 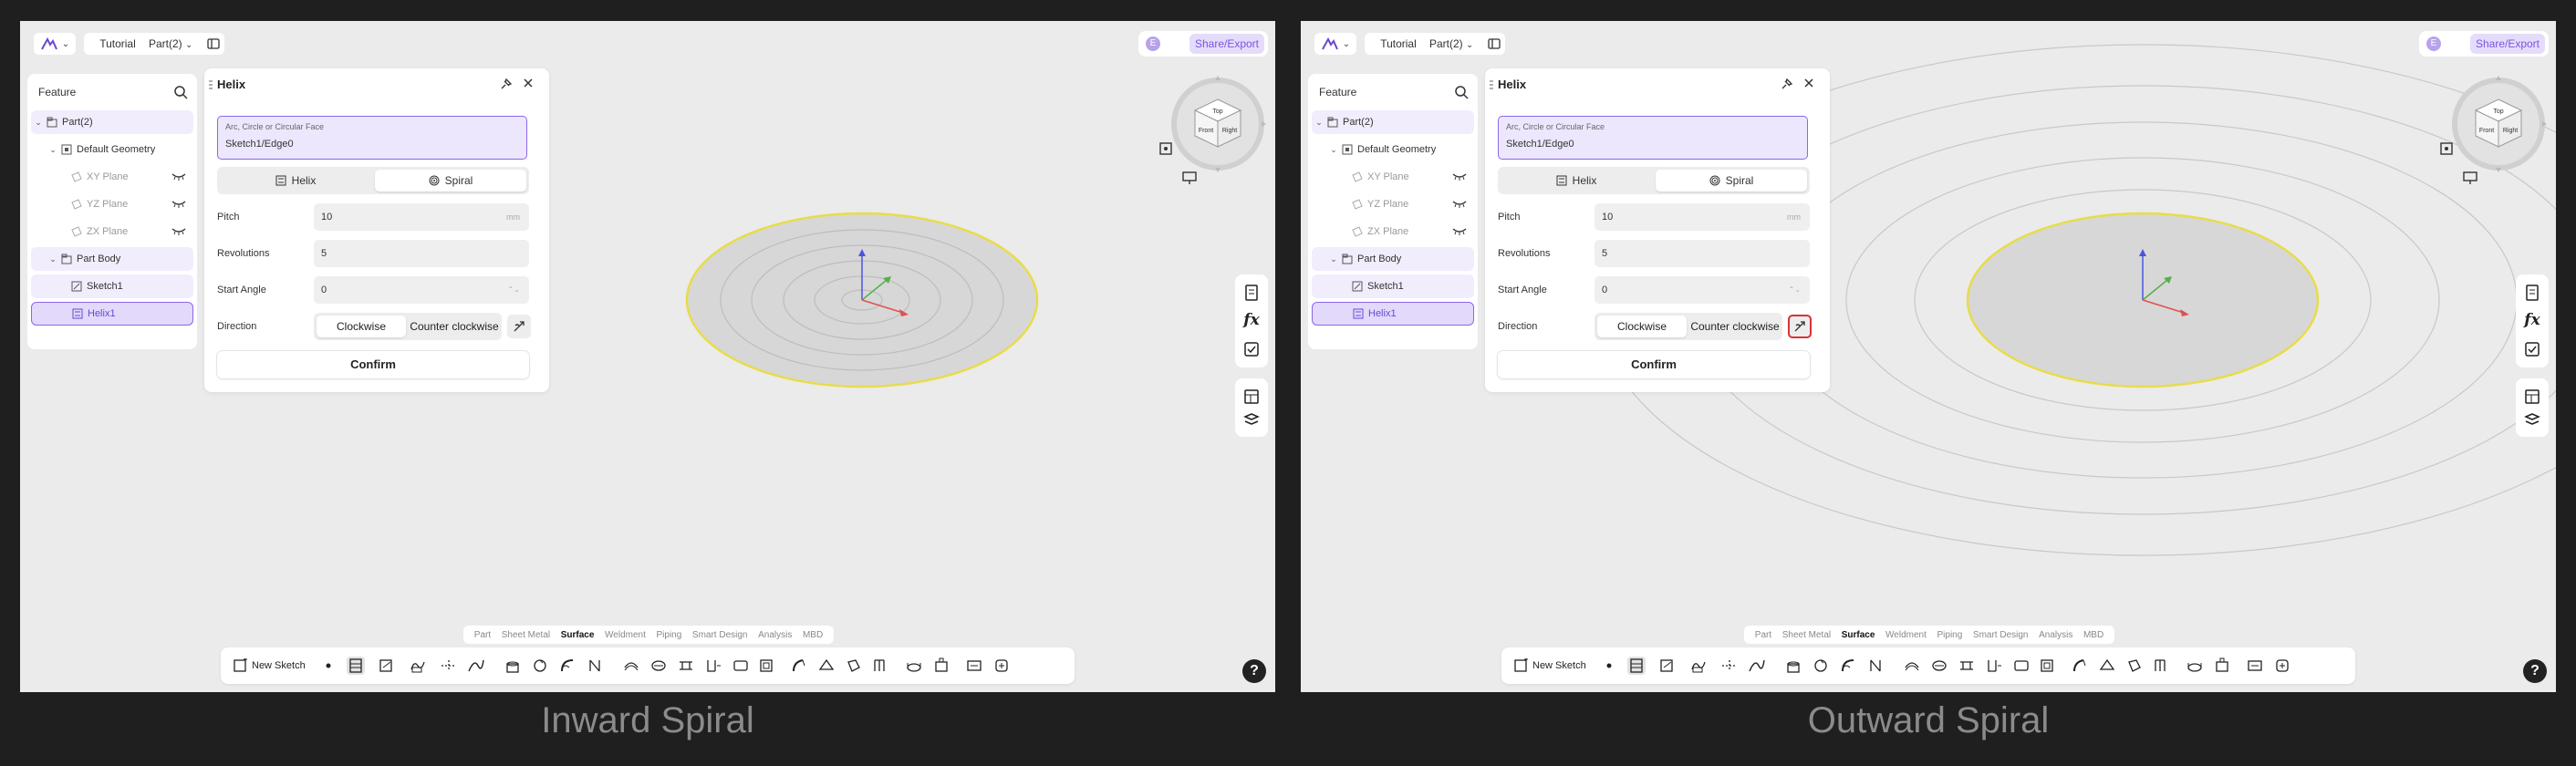 What do you see at coordinates (1967, 666) in the screenshot?
I see `ruled-surface-icon` at bounding box center [1967, 666].